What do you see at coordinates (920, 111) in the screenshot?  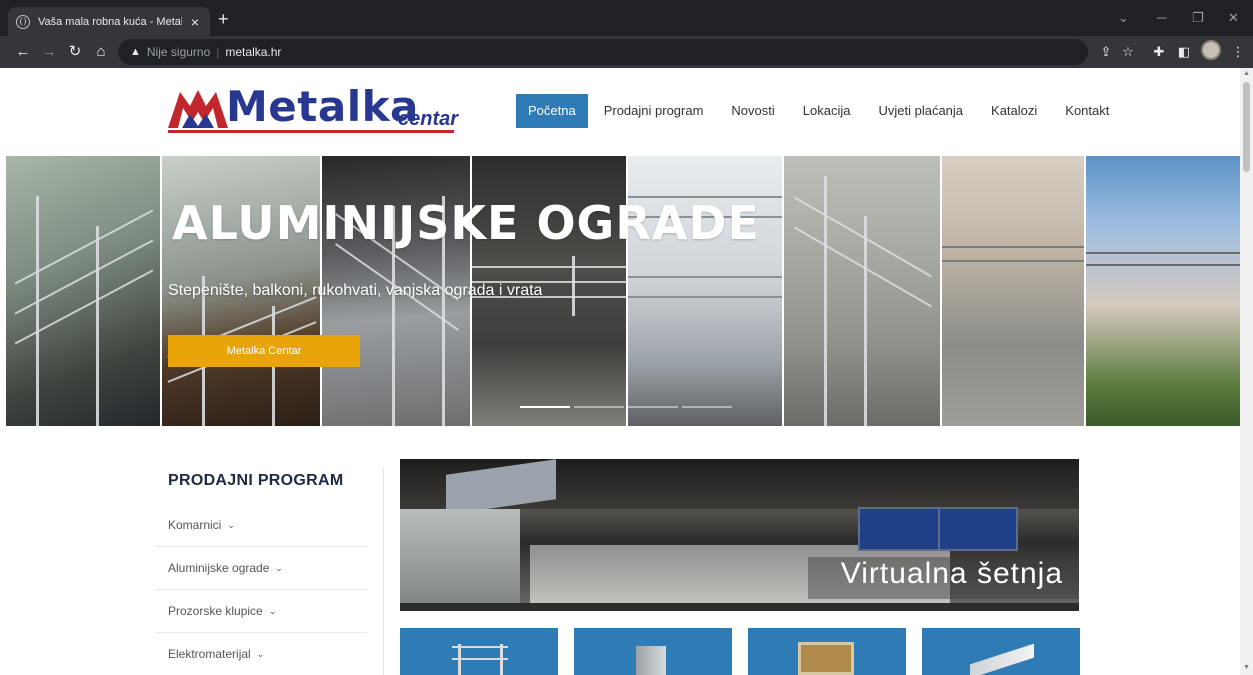 I see `nav-uvjeti-placanja: Uvjeti plaćanja` at bounding box center [920, 111].